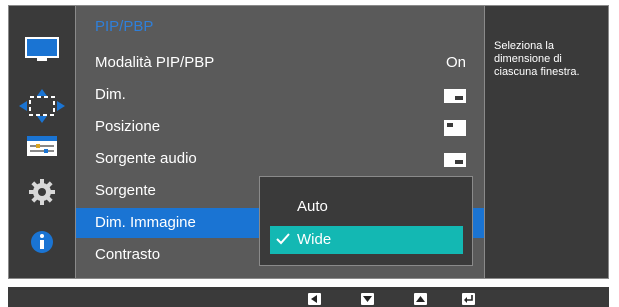 This screenshot has width=619, height=307. What do you see at coordinates (455, 96) in the screenshot?
I see `window-size-icon` at bounding box center [455, 96].